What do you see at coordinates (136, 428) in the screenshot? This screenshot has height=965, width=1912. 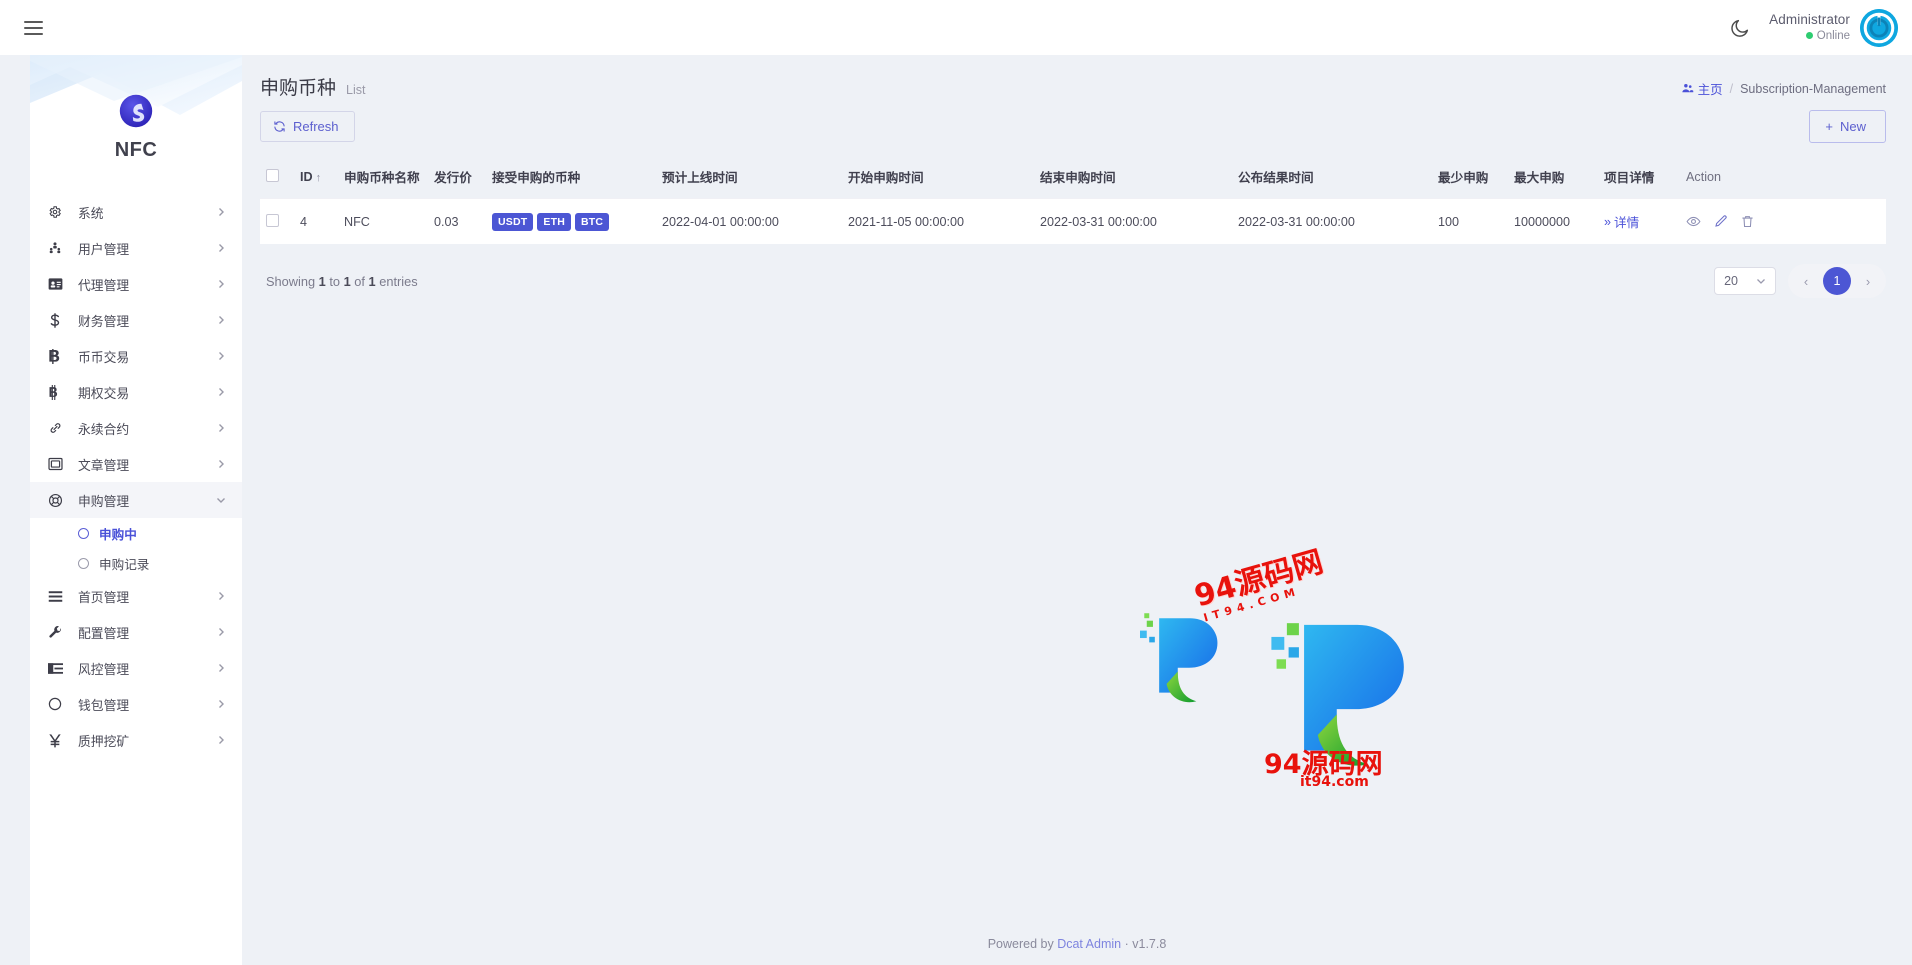 I see `sidebar-item-perpetual-contract: 永续合约` at bounding box center [136, 428].